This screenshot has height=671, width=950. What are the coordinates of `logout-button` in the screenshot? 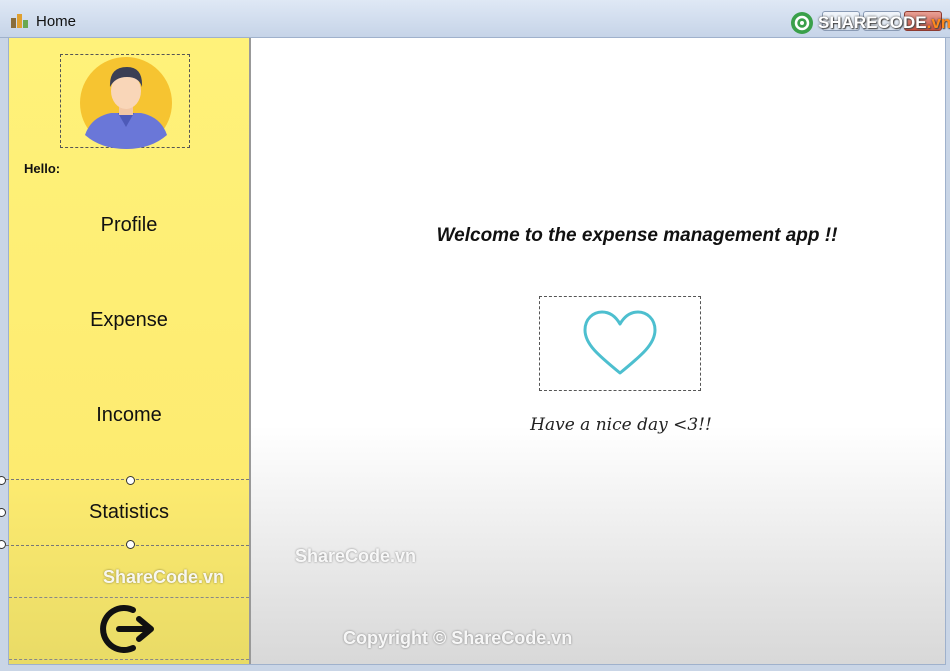 It's located at (129, 628).